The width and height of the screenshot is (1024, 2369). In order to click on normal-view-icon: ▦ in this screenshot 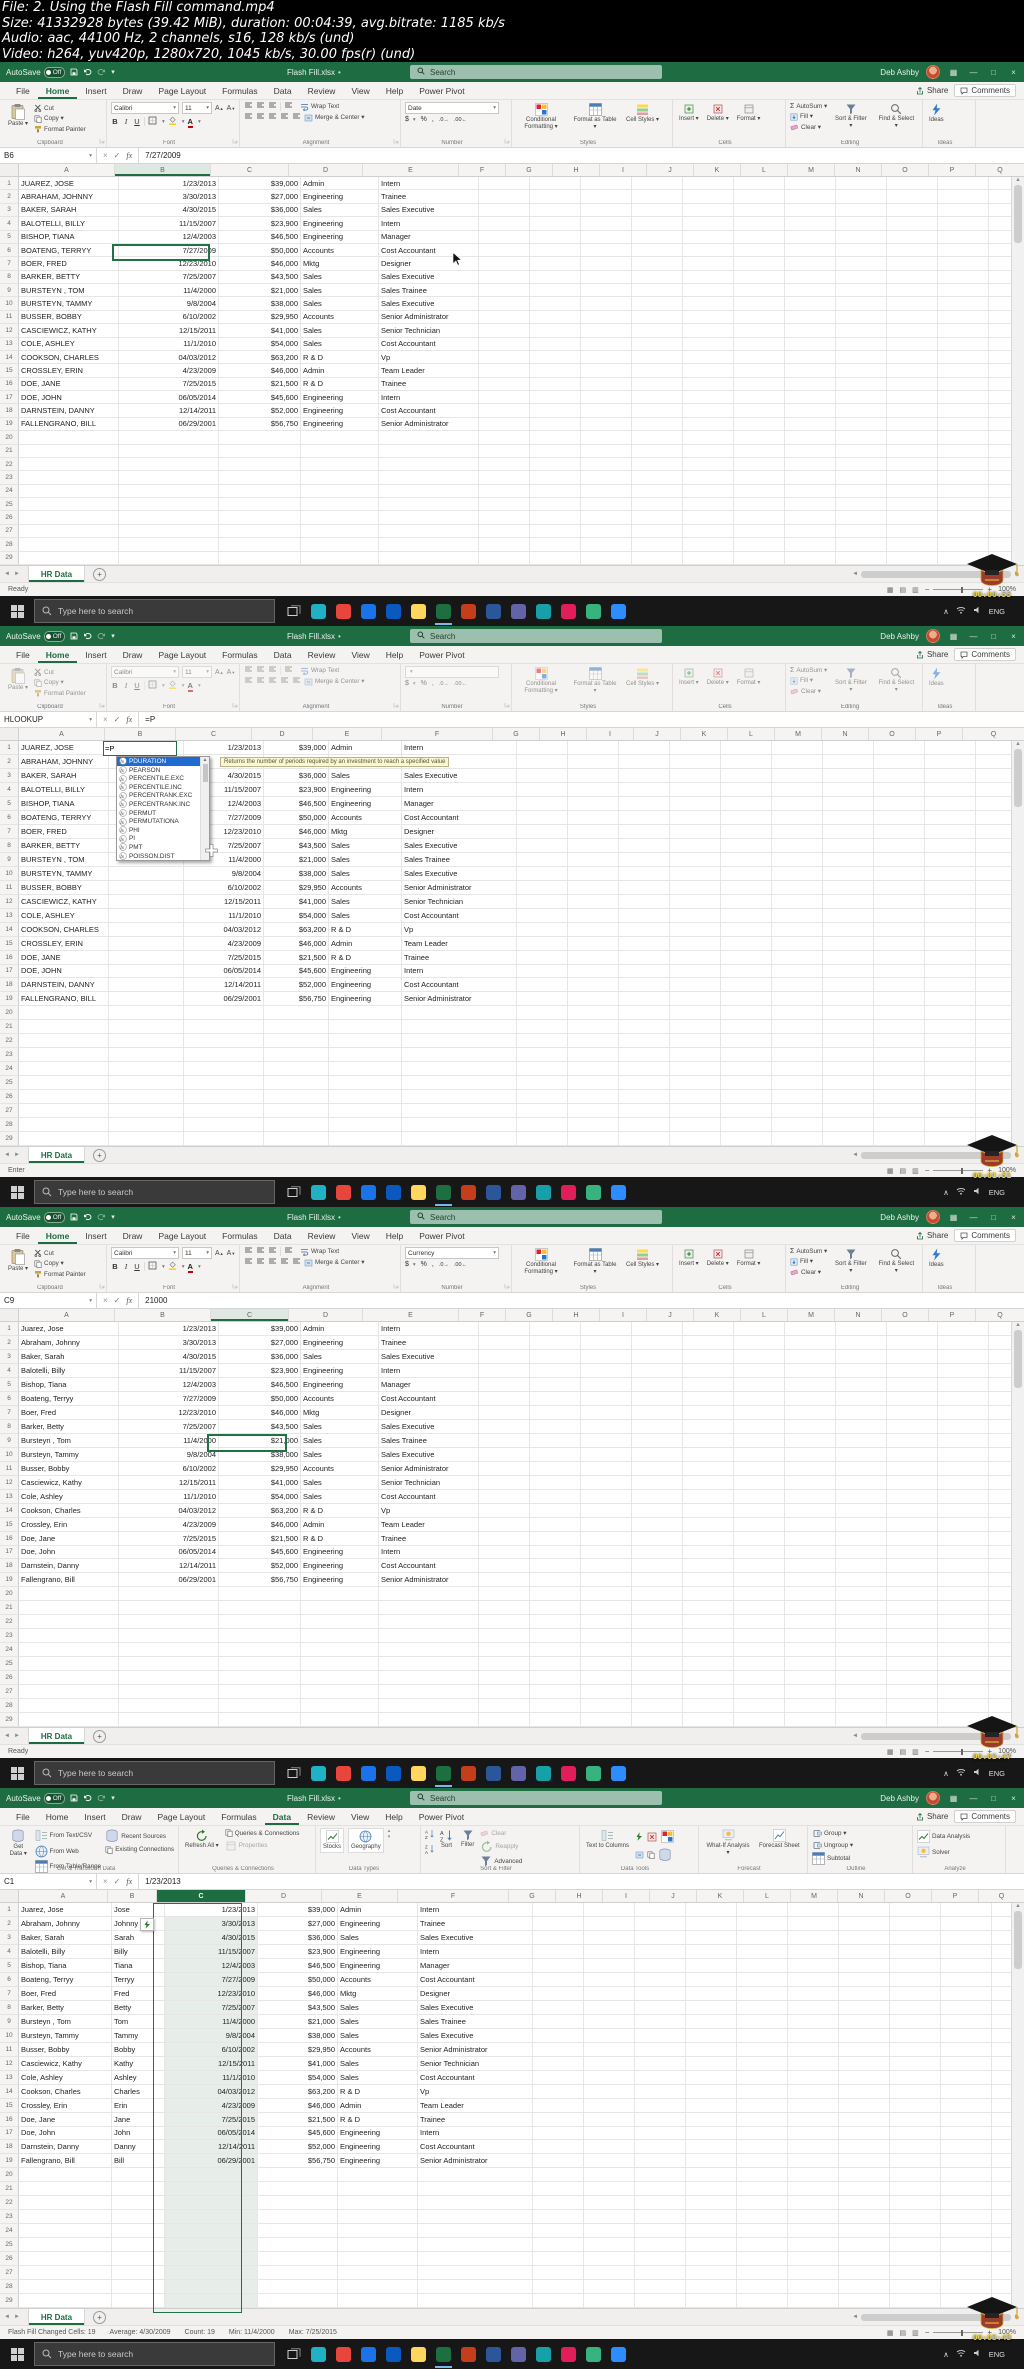, I will do `click(890, 1752)`.